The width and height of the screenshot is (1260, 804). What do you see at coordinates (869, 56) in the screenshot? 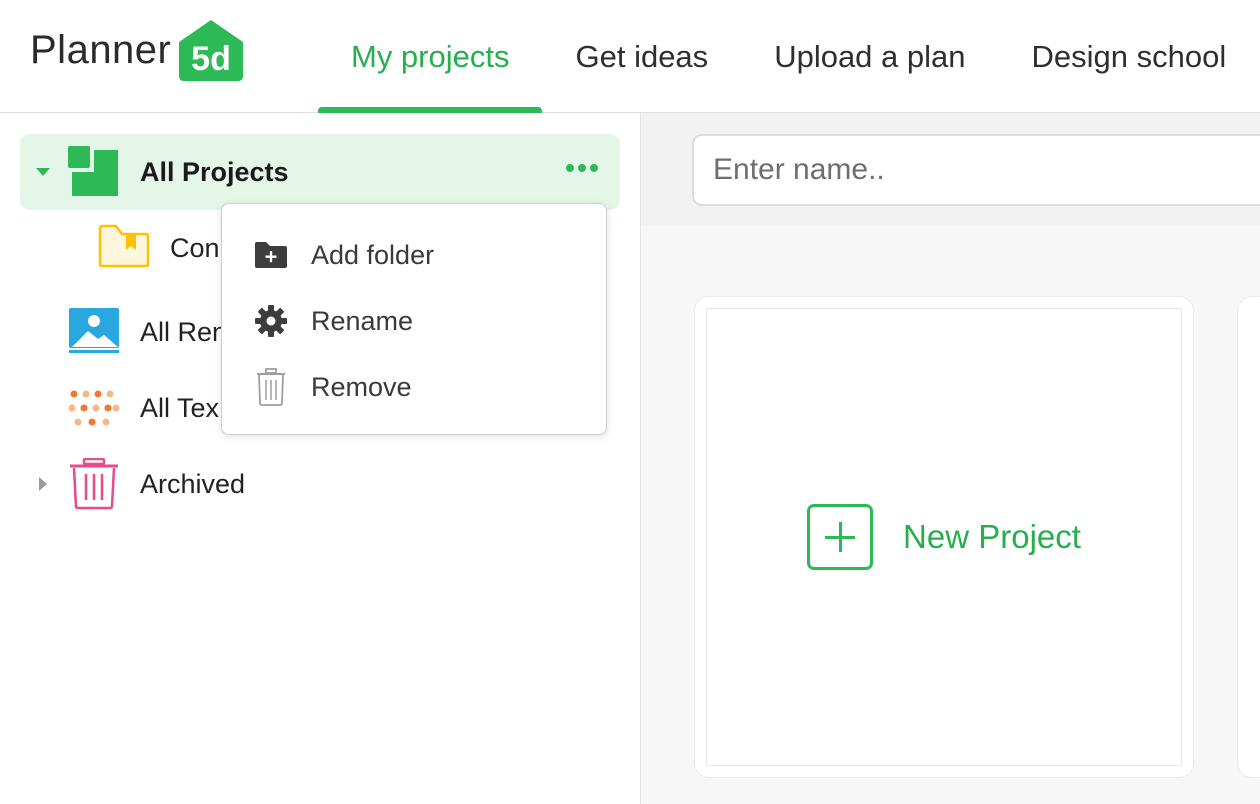
I see `tab-upload-plan: Upload a plan` at bounding box center [869, 56].